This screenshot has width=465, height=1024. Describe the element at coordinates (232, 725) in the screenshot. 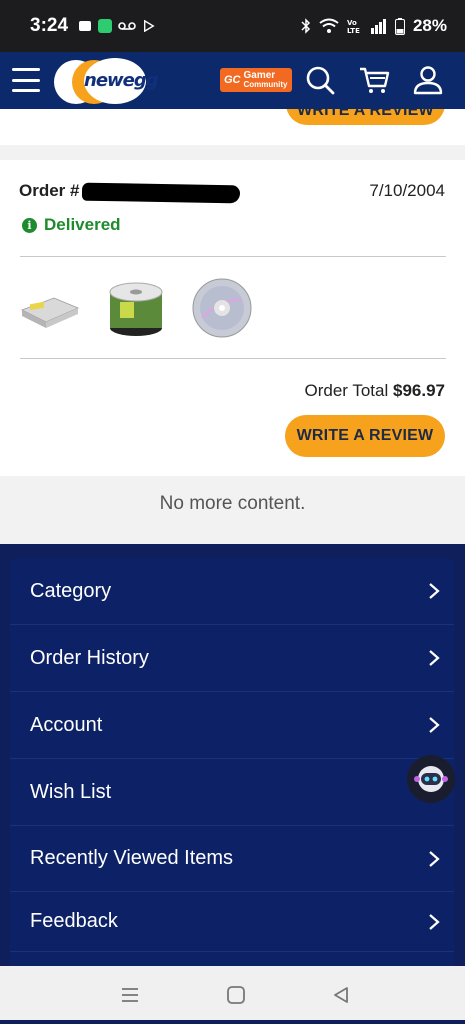

I see `menu-item-account: Account` at that location.